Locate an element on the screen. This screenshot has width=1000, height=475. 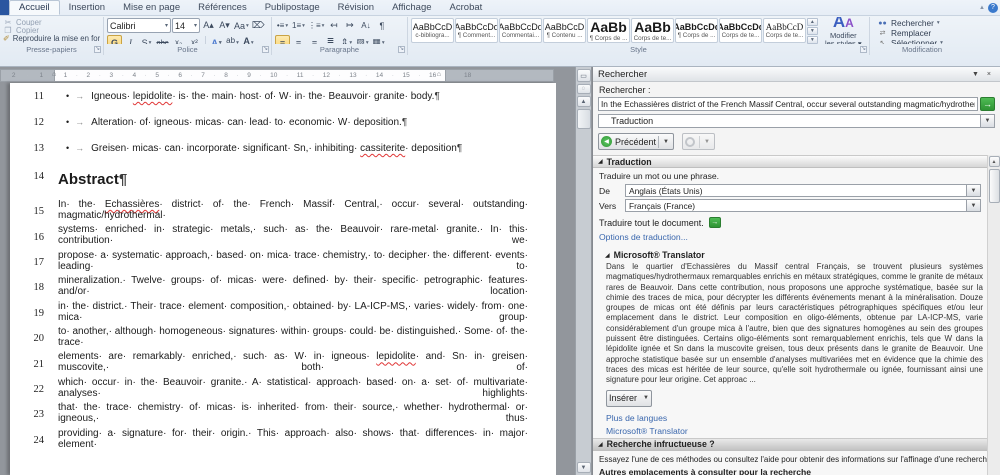
text-effects-button: A ▾ is located at coordinates (216, 40).